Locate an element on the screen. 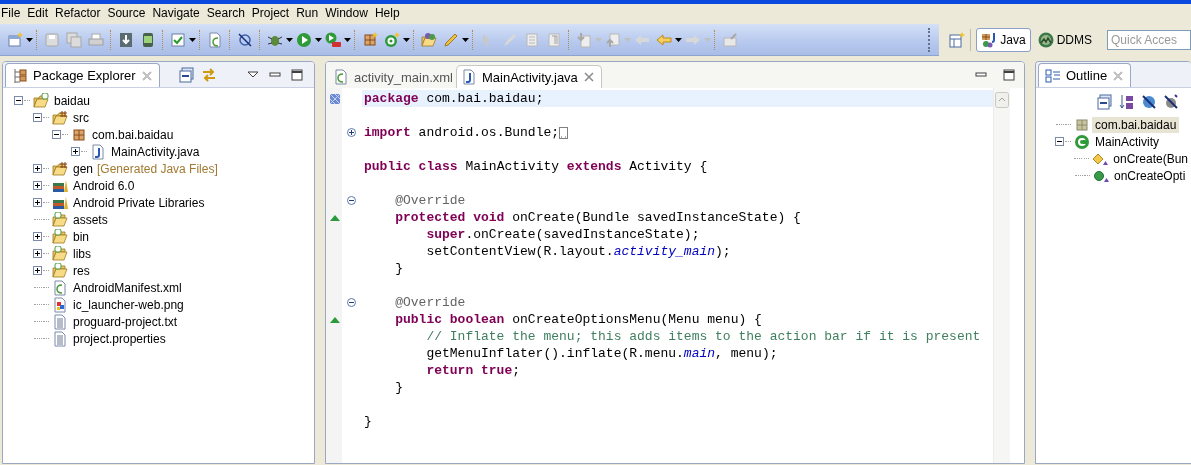 The height and width of the screenshot is (465, 1191). tree-item: Android Private Libraries is located at coordinates (139, 202).